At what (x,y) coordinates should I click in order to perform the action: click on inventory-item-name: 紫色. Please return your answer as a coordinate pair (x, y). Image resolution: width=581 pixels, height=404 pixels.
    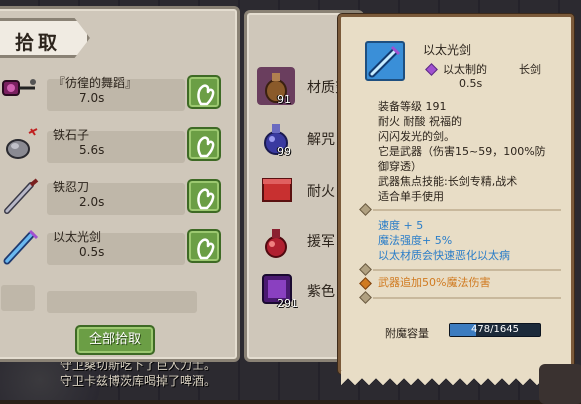
    Looking at the image, I should click on (321, 292).